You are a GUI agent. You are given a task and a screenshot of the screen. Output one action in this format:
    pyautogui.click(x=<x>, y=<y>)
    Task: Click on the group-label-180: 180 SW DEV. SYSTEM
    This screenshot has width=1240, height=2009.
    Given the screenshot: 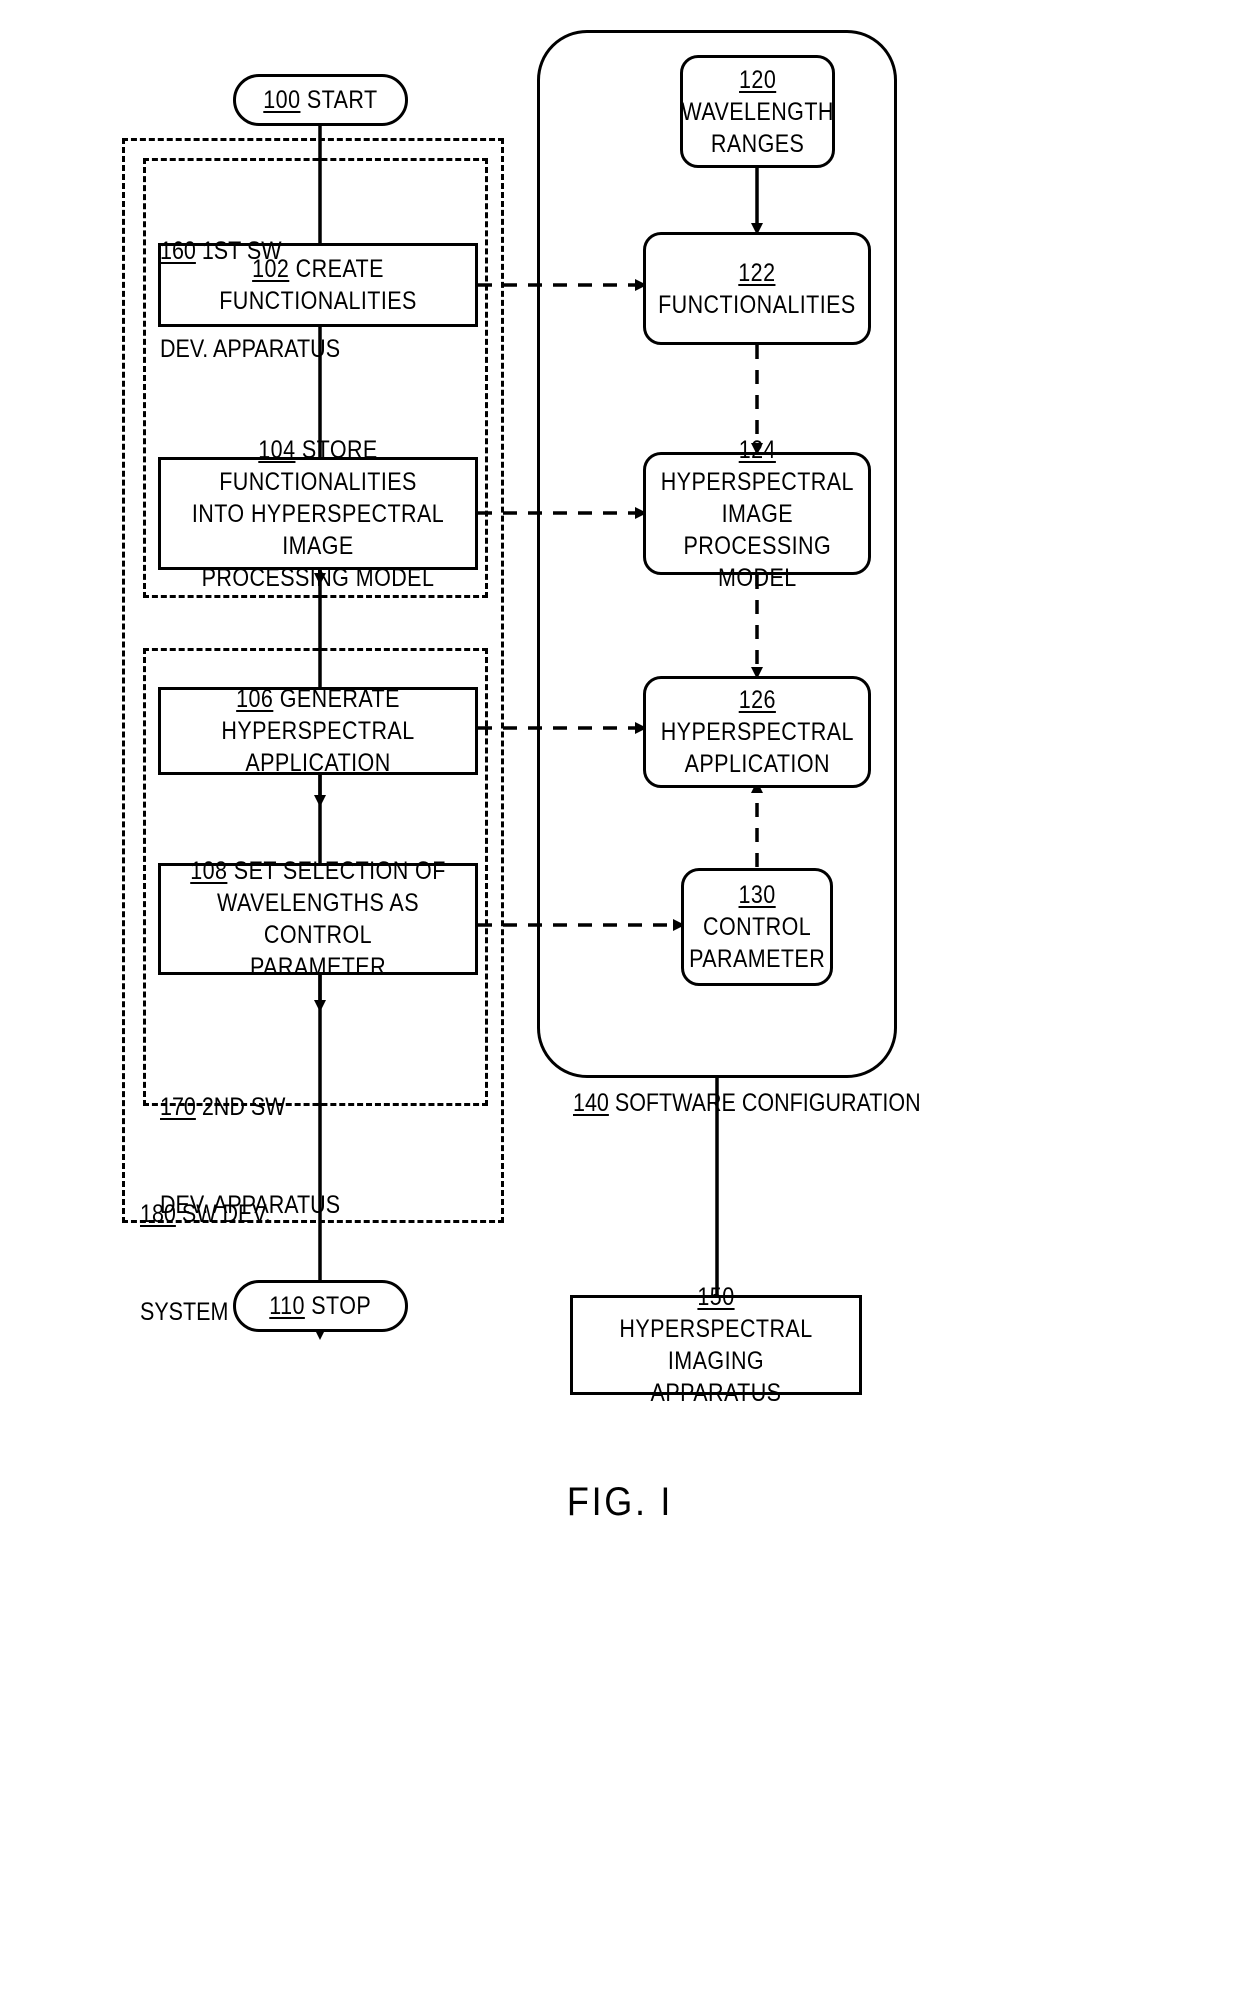 What is the action you would take?
    pyautogui.click(x=205, y=1263)
    